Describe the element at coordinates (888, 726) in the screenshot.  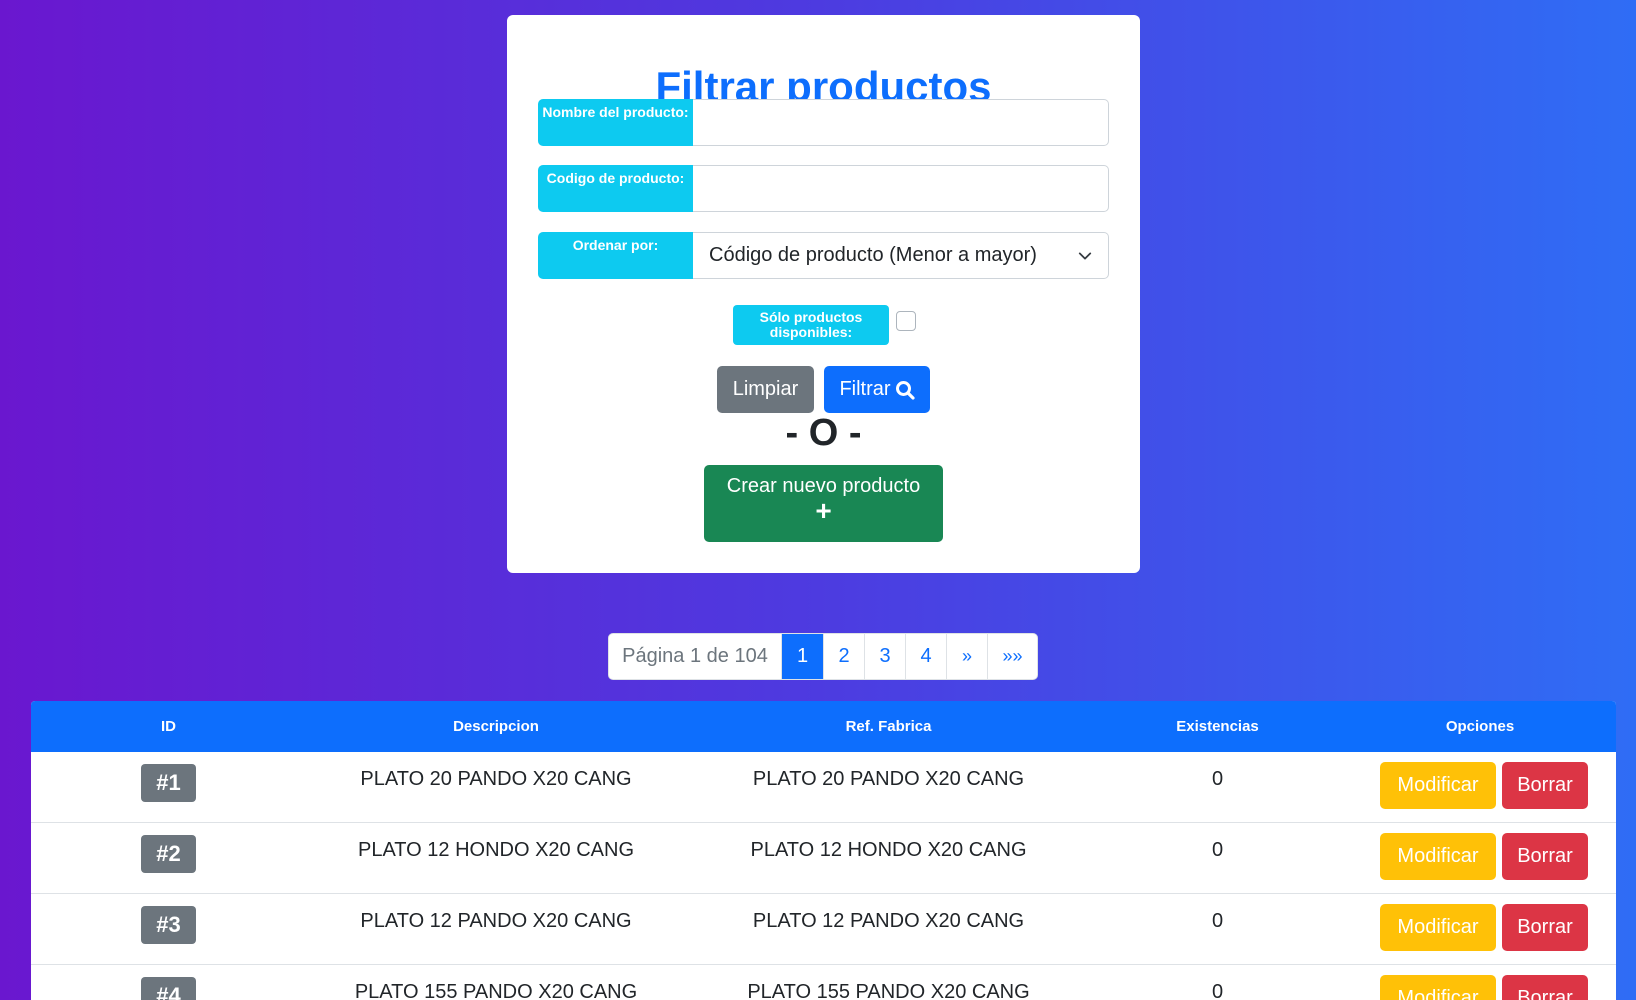
I see `header-ref: Ref. Fabrica` at that location.